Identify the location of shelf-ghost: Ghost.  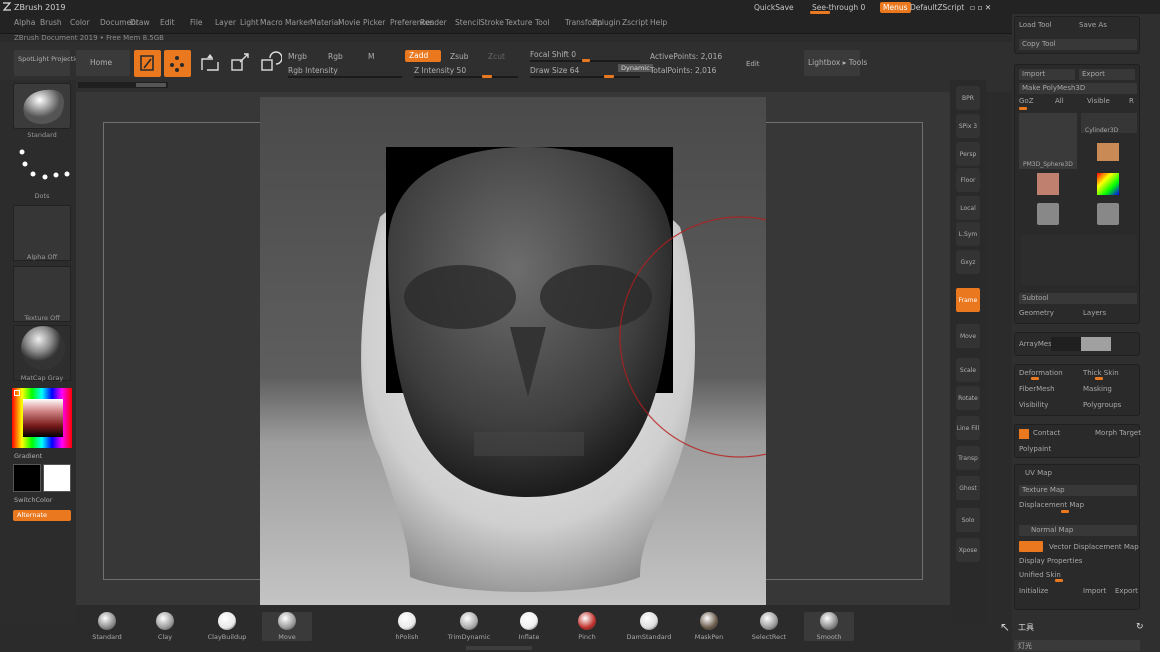
(968, 488).